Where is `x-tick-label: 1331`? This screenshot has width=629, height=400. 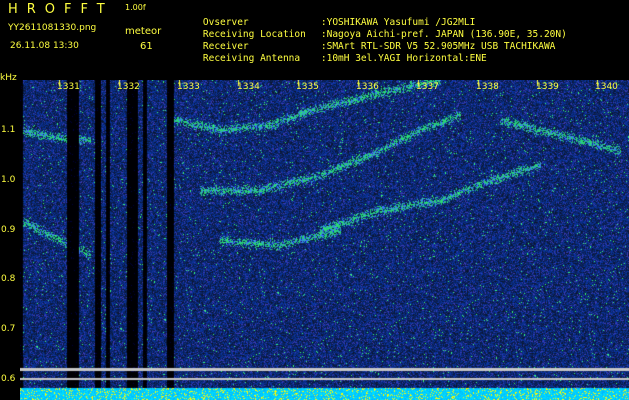 x-tick-label: 1331 is located at coordinates (68, 87).